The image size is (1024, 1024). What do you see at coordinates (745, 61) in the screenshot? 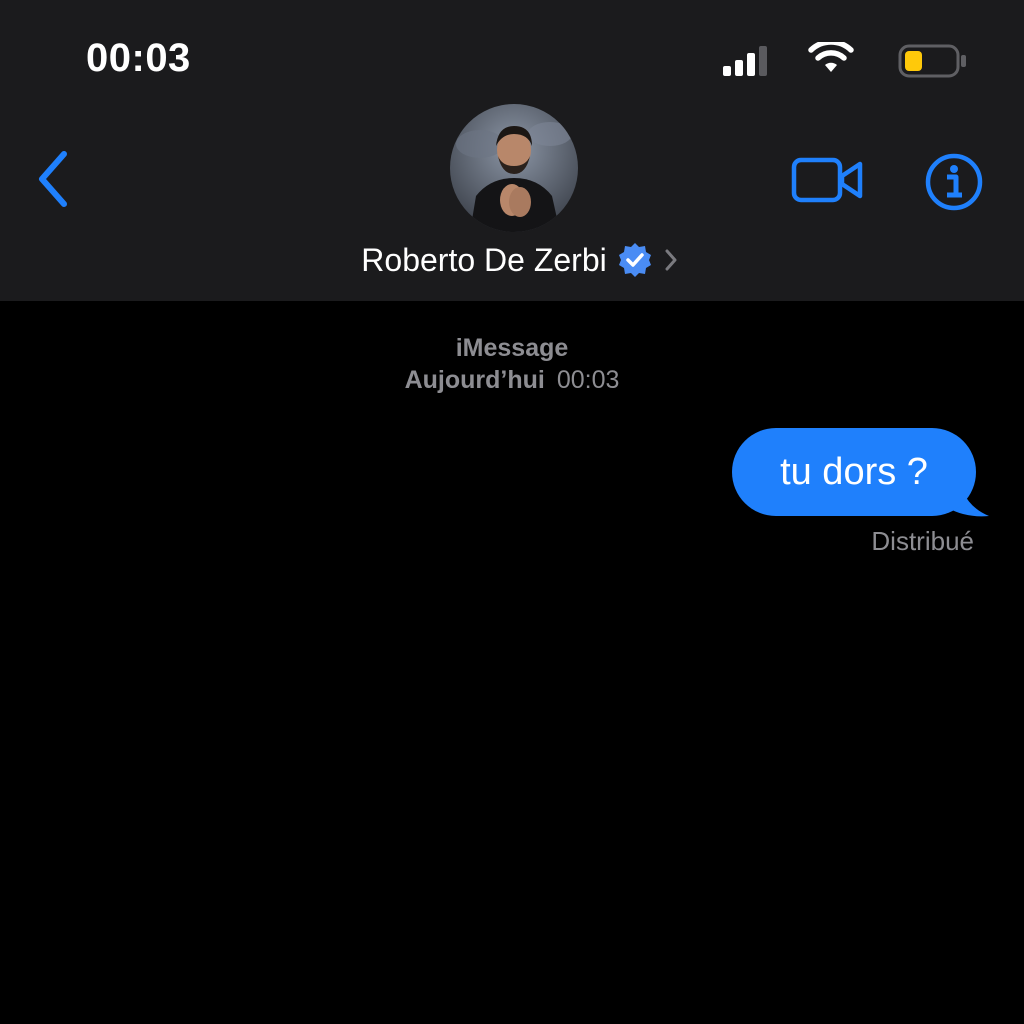
I see `signal-icon` at bounding box center [745, 61].